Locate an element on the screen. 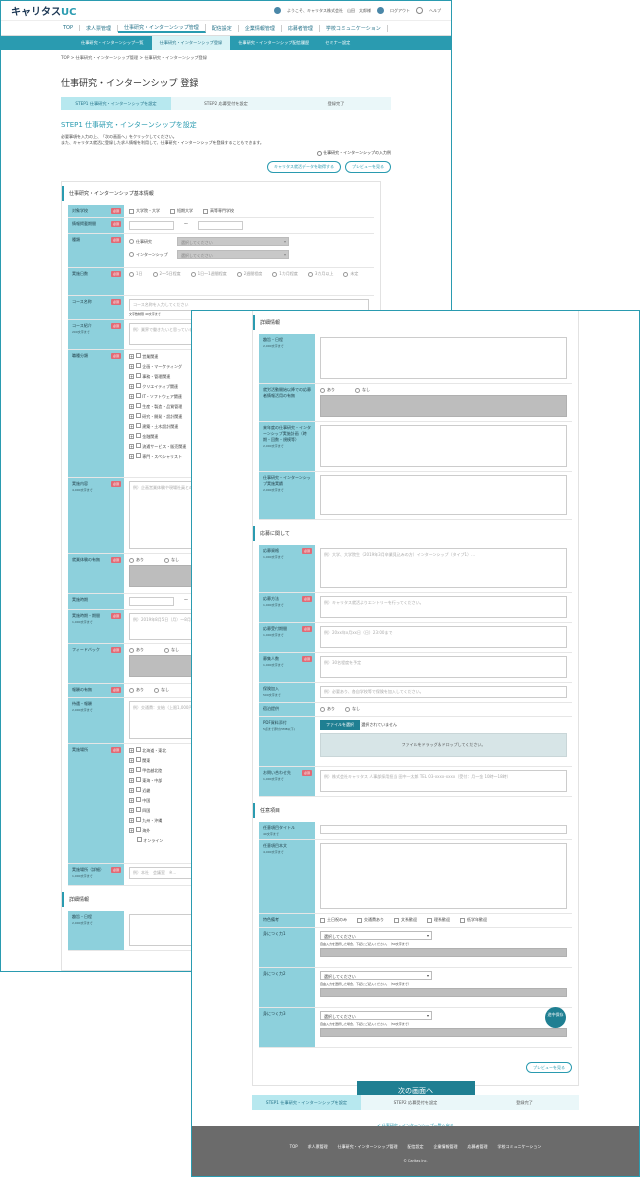  footer-link: TOP is located at coordinates (294, 1147).